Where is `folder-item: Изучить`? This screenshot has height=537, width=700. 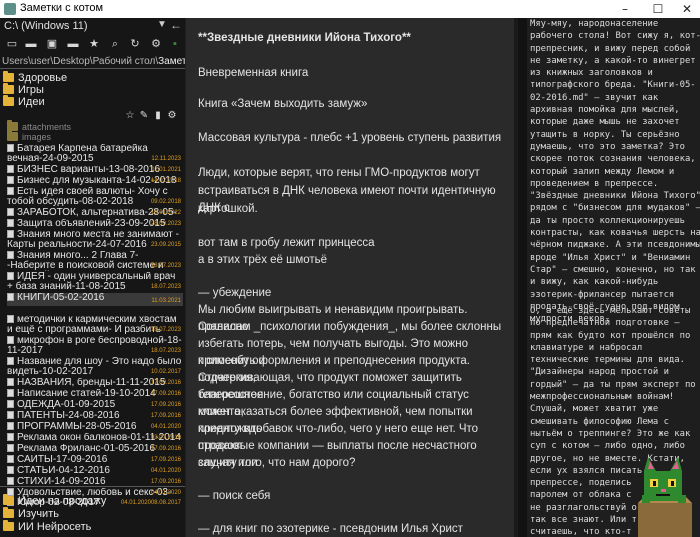
folder-item: Изучить is located at coordinates (31, 514).